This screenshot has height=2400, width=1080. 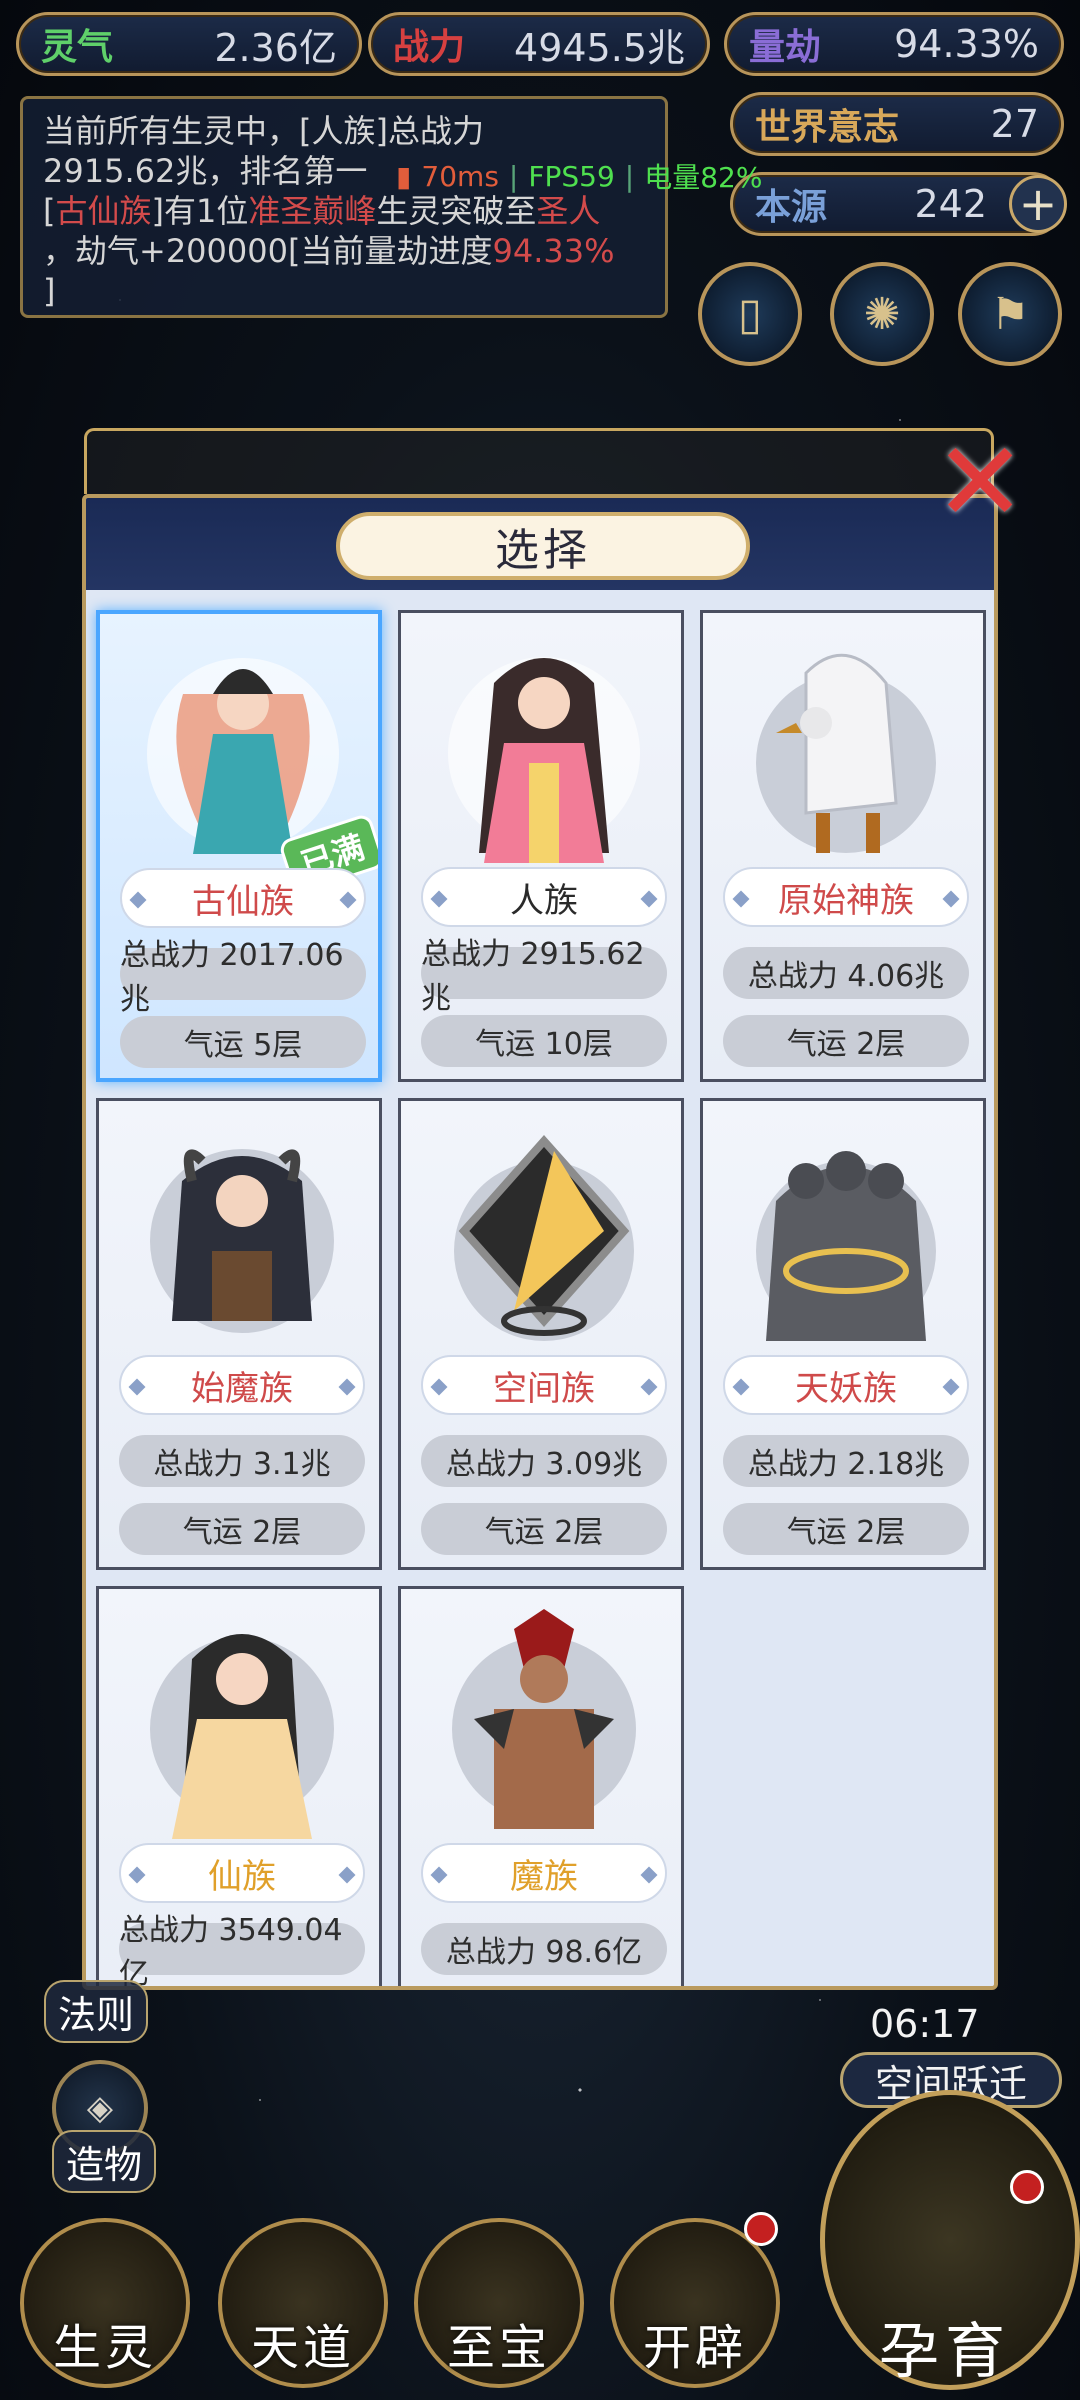 What do you see at coordinates (539, 461) in the screenshot?
I see `modal-top-frame` at bounding box center [539, 461].